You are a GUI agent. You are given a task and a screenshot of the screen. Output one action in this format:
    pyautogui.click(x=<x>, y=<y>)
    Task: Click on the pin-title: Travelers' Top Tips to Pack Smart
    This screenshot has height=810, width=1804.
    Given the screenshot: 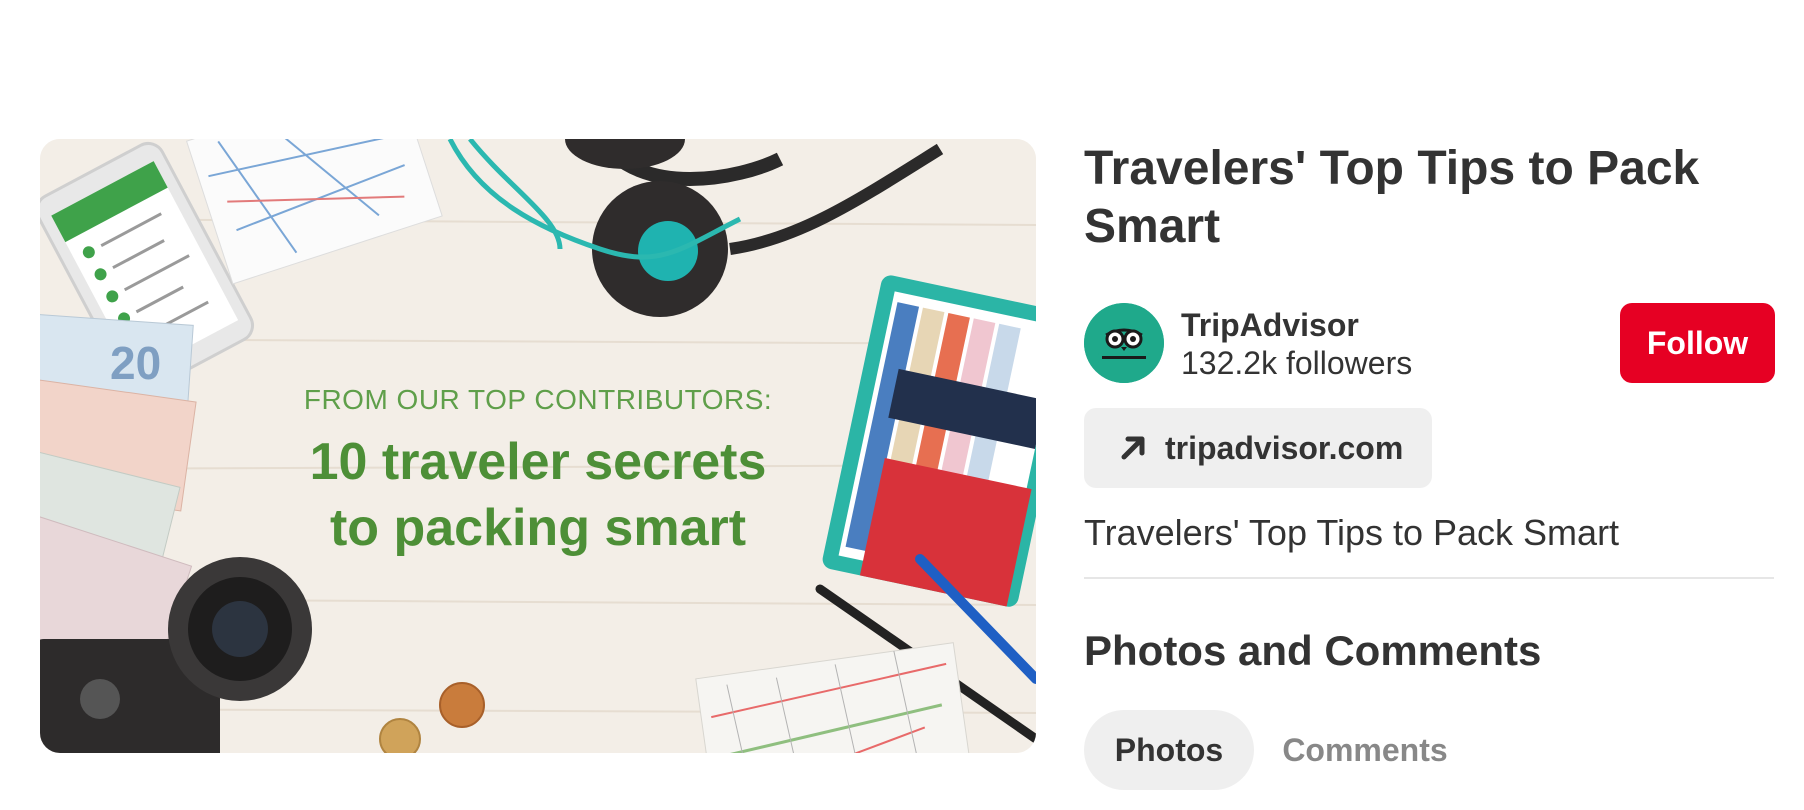 What is the action you would take?
    pyautogui.click(x=1392, y=197)
    